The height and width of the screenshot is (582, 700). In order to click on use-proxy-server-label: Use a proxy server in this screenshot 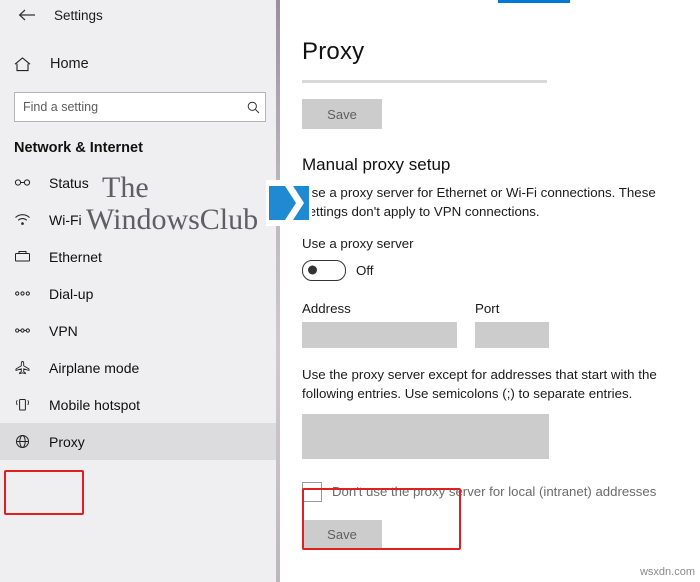, I will do `click(358, 243)`.